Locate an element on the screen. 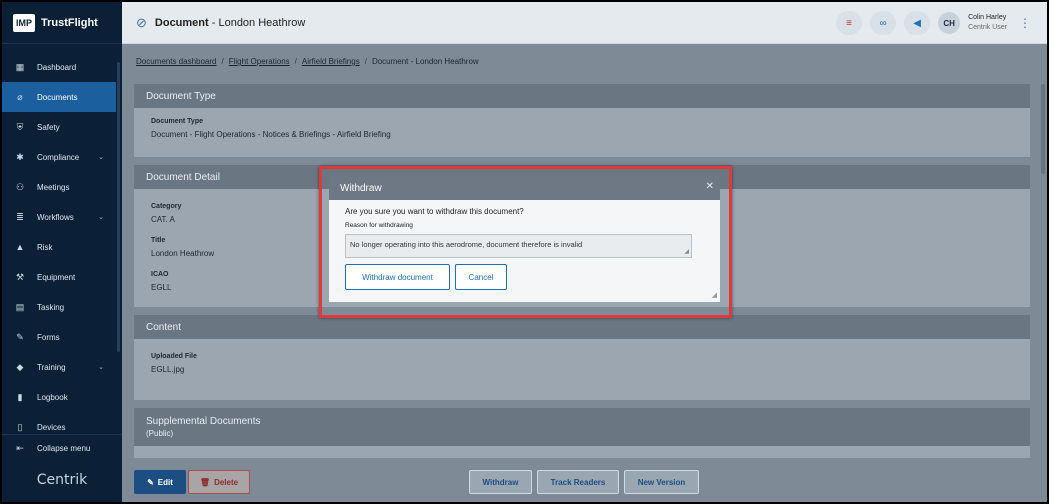  link-icon: ∞ is located at coordinates (883, 23).